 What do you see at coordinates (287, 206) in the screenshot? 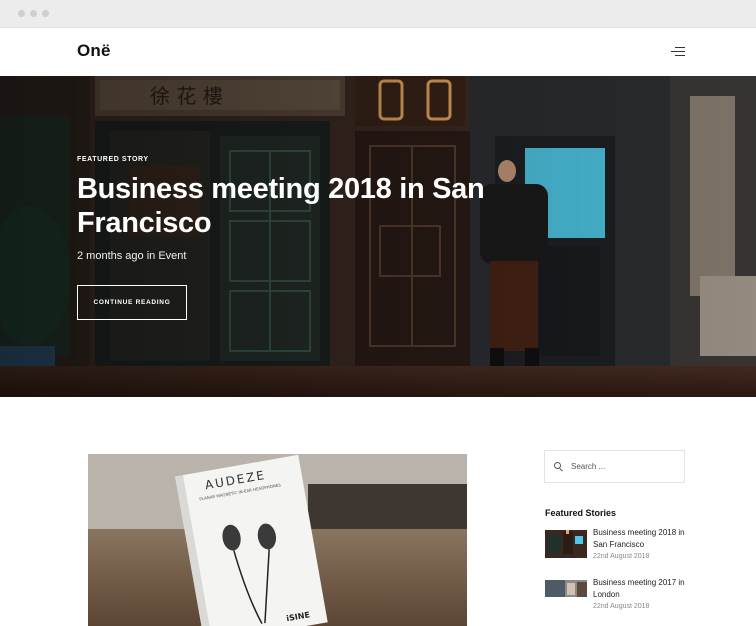
I see `hero-title: Business meeting 2018 in San Francisco` at bounding box center [287, 206].